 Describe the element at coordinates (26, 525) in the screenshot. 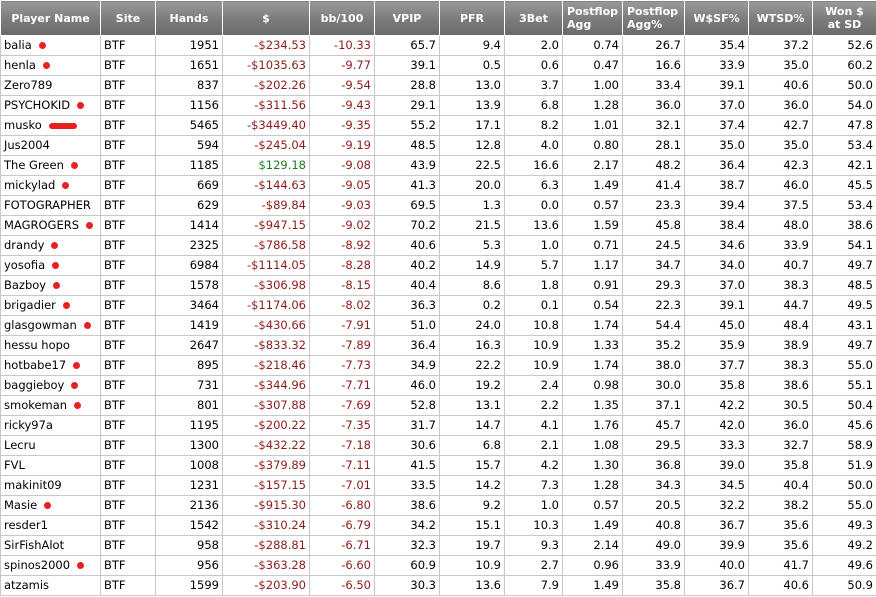

I see `player-name: resder1` at that location.